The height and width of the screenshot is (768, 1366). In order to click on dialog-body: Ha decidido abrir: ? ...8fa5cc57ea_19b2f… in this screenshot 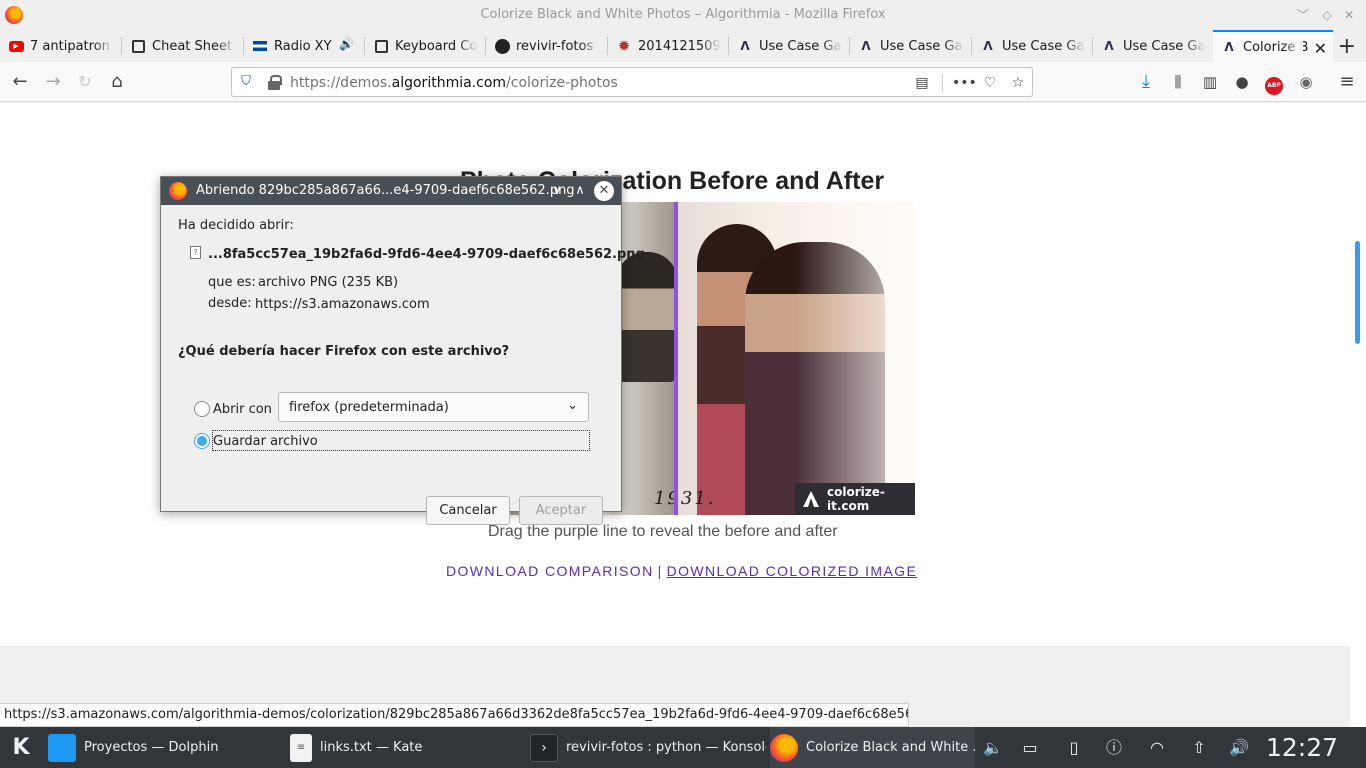, I will do `click(403, 365)`.